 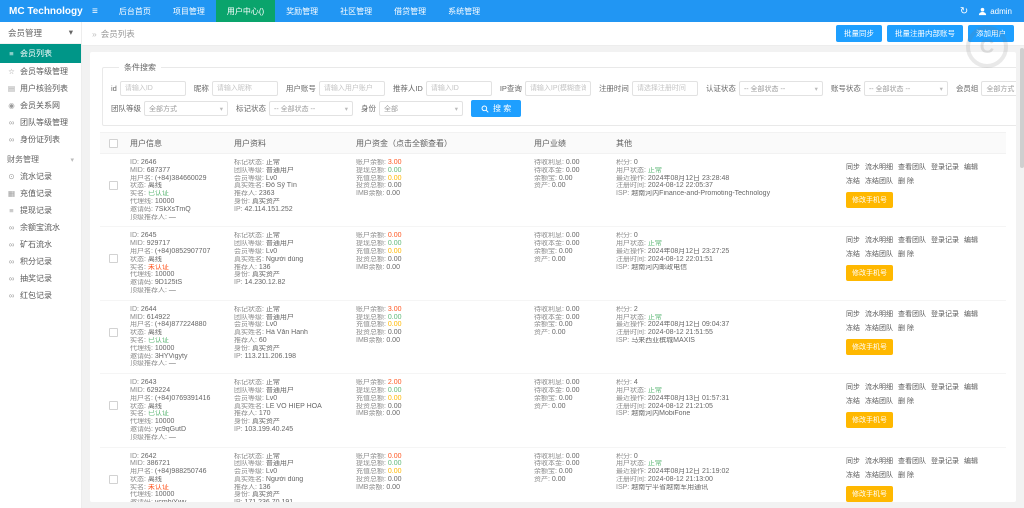 What do you see at coordinates (727, 260) in the screenshot?
I see `field-line: 注册时间: 2024-08-12 22:01:51` at bounding box center [727, 260].